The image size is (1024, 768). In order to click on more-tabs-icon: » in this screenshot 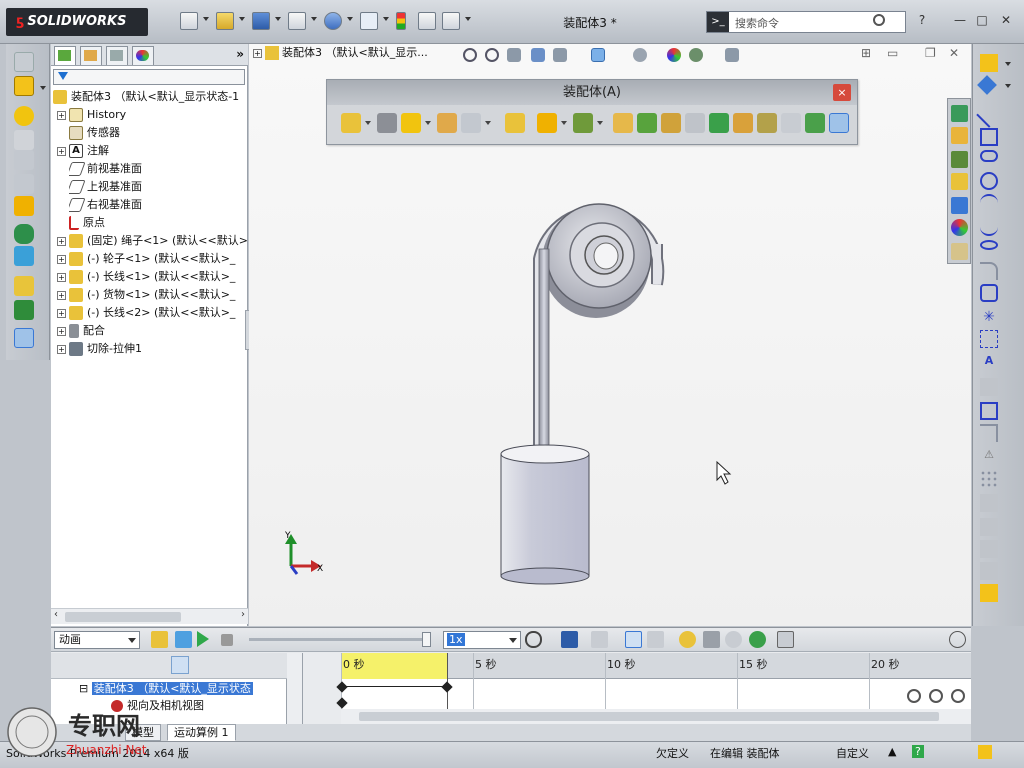, I will do `click(240, 54)`.